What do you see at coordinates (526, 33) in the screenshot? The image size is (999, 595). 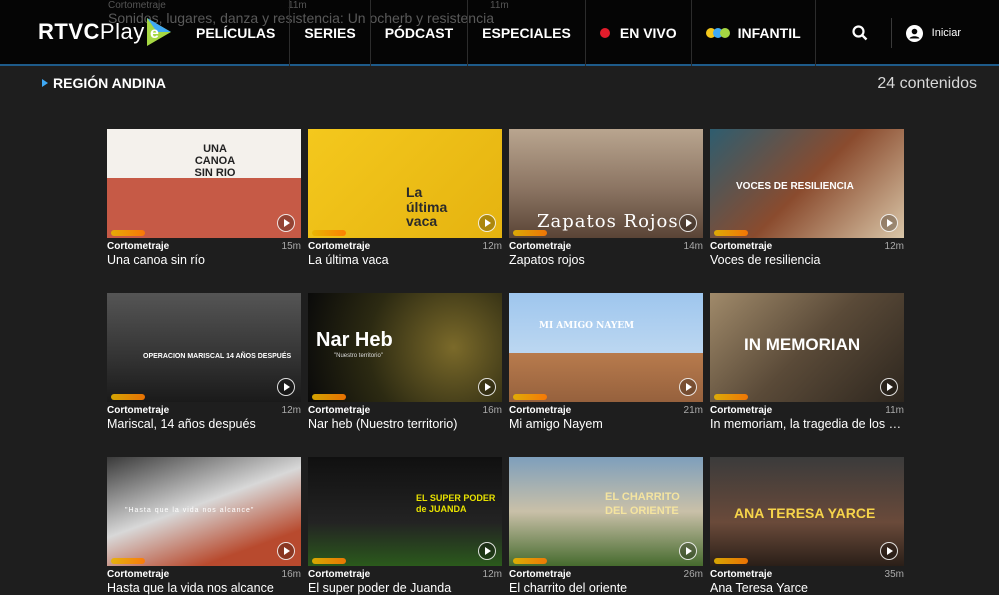 I see `nav-item-especiales: ESPECIALES` at bounding box center [526, 33].